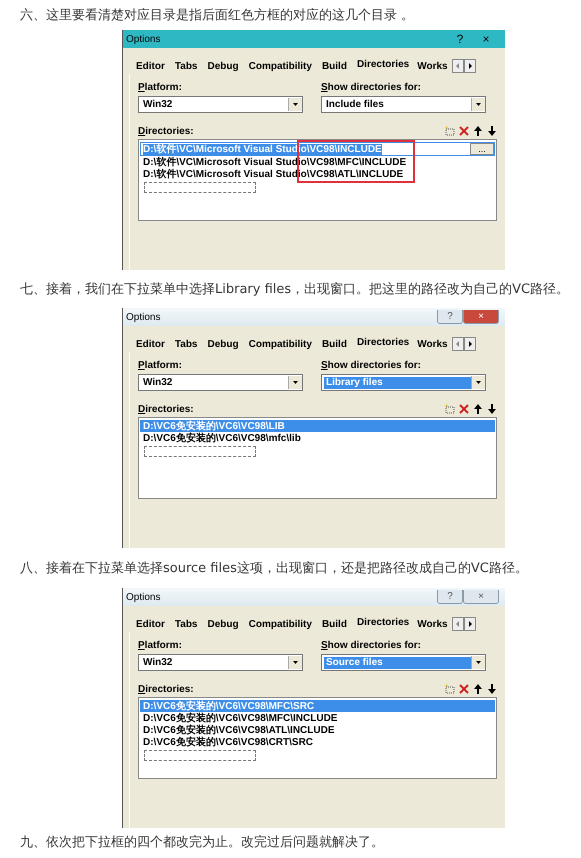  Describe the element at coordinates (317, 730) in the screenshot. I see `directory-item: D:\VC6免安装的\VC6\VC98\ATL\INCLUDE` at that location.